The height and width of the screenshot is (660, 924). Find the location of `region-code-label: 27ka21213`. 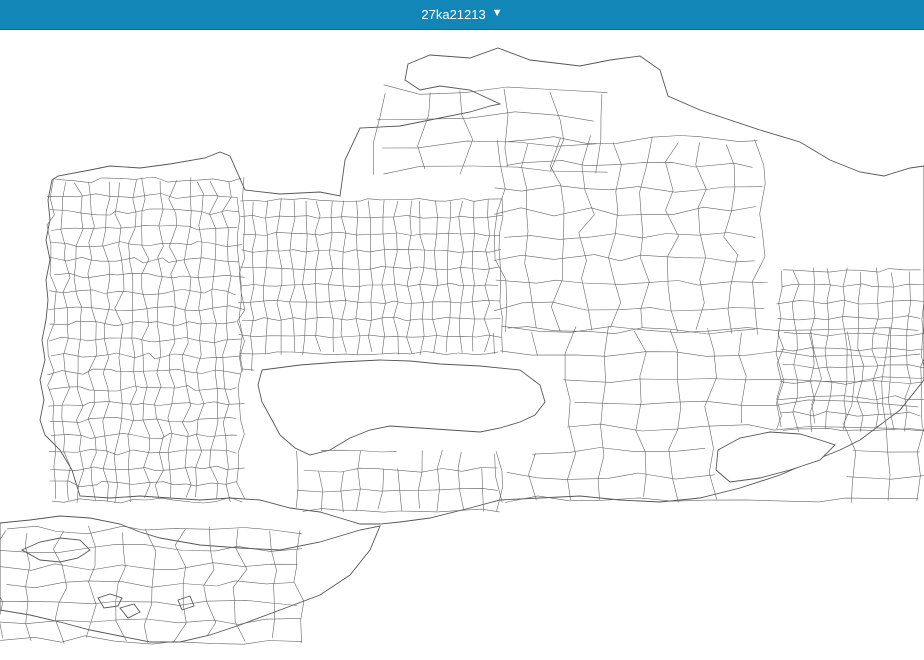

region-code-label: 27ka21213 is located at coordinates (453, 14).